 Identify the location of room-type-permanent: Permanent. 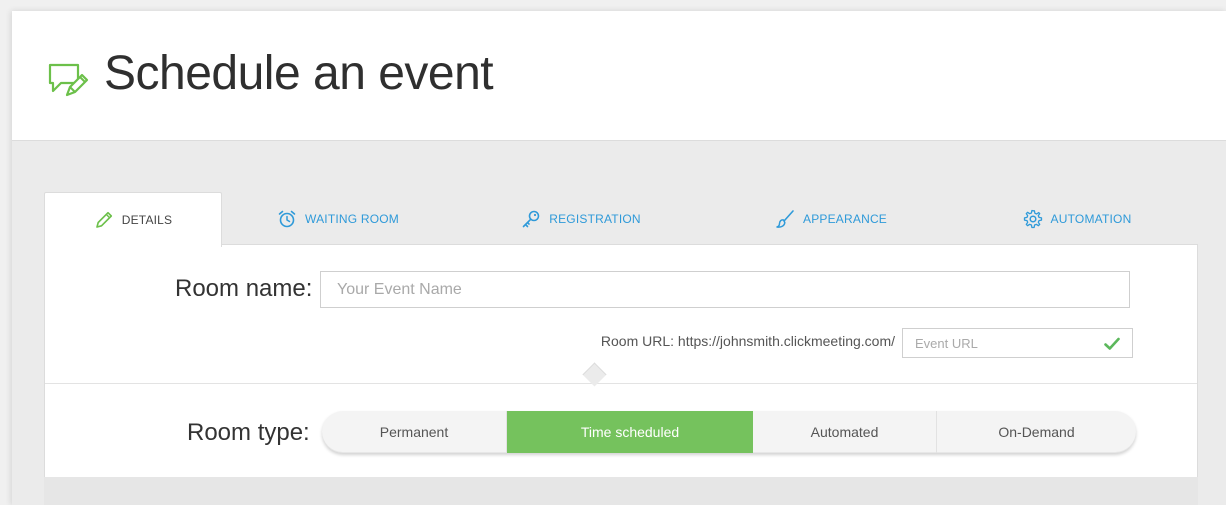
(414, 432).